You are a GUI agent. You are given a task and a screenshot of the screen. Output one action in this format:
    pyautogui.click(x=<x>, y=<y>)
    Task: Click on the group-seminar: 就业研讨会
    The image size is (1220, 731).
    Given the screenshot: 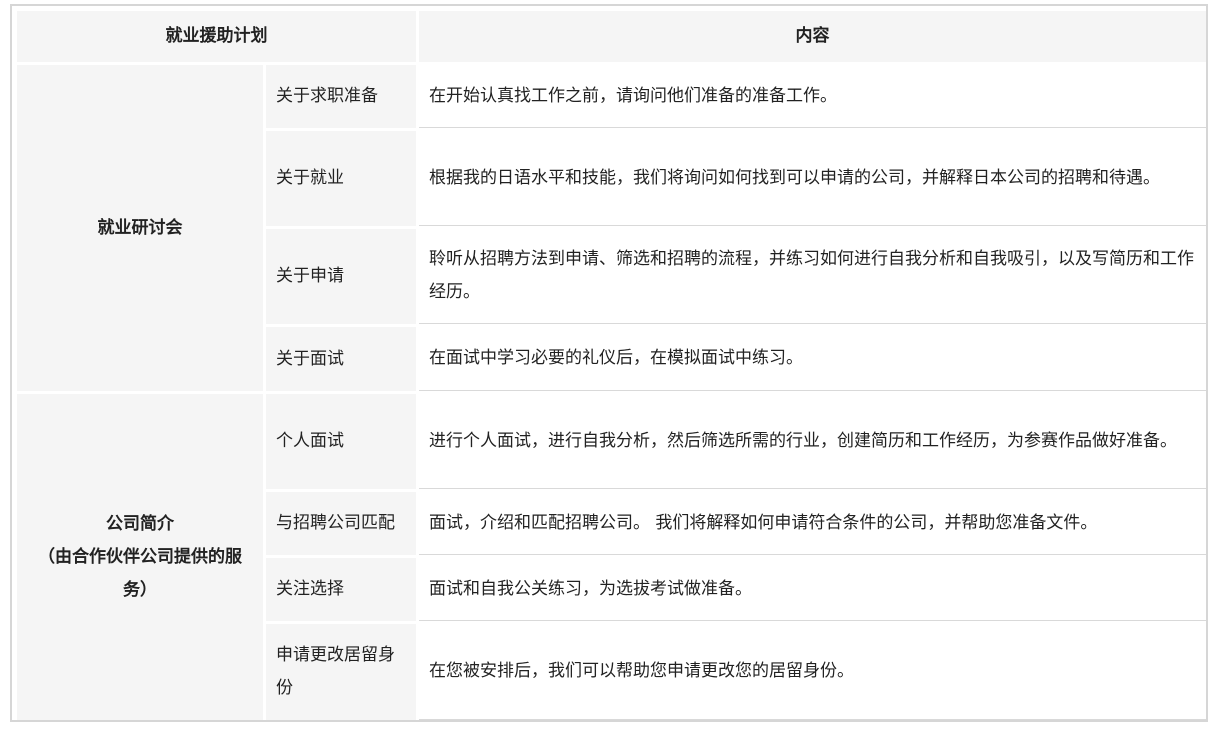 What is the action you would take?
    pyautogui.click(x=140, y=228)
    